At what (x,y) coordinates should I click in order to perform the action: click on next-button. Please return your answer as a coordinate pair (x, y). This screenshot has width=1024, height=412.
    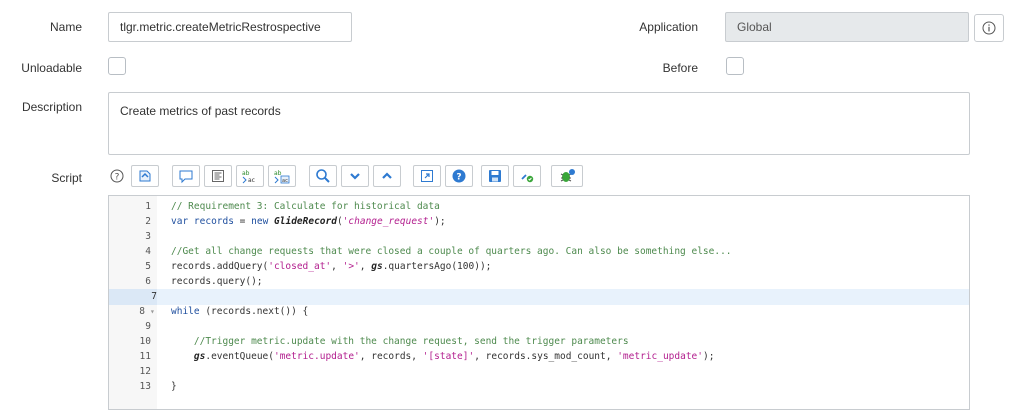
    Looking at the image, I should click on (355, 176).